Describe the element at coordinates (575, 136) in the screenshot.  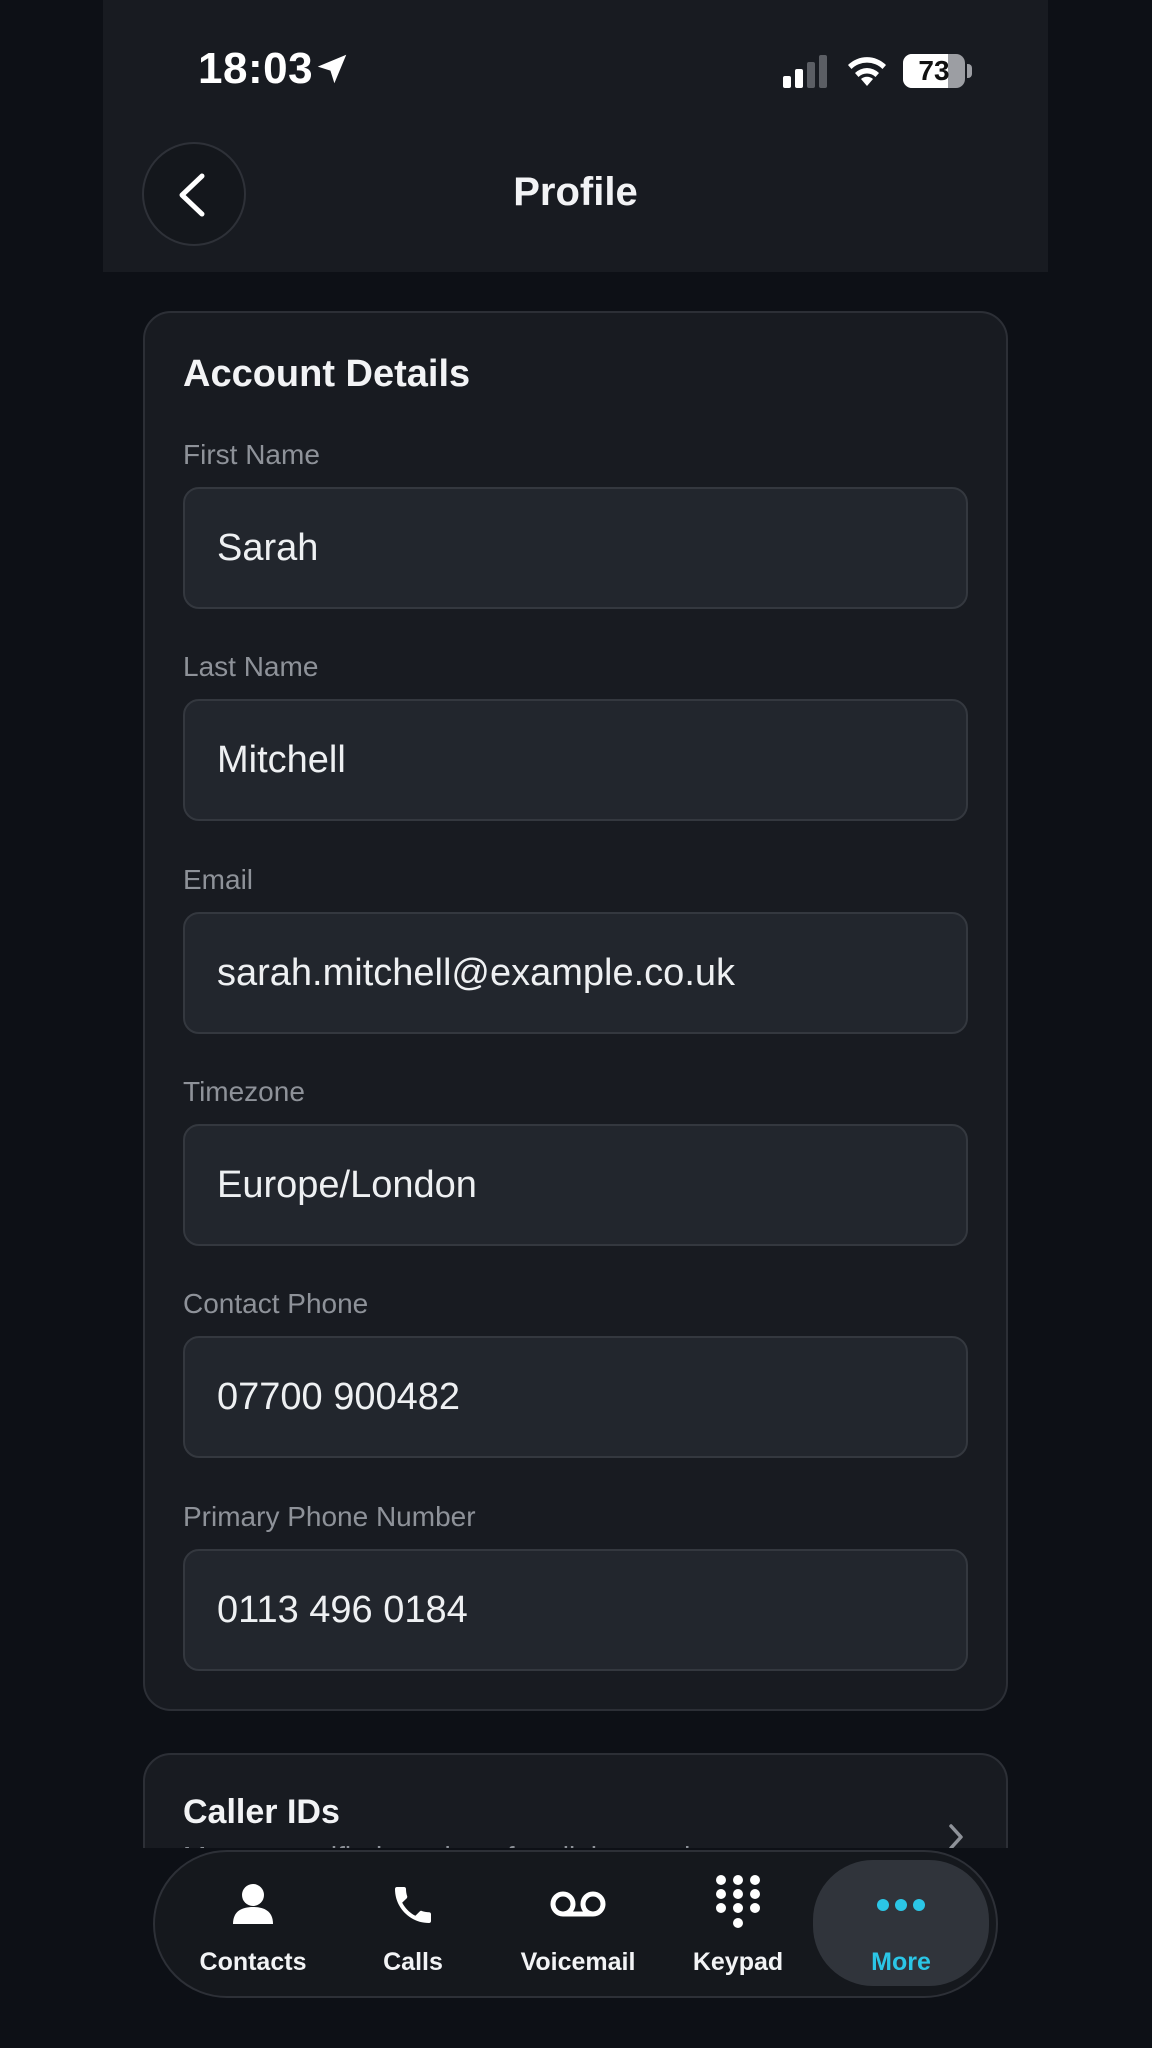
I see `header: 18:03 73 Profile` at that location.